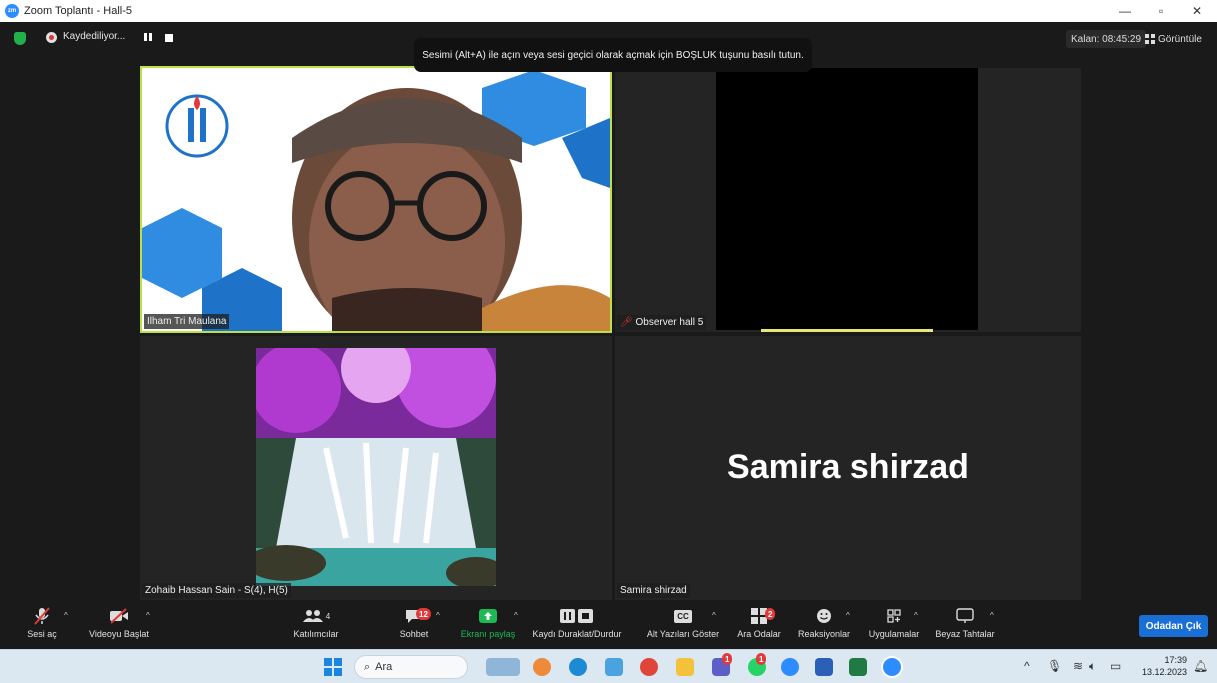 This screenshot has height=683, width=1217. Describe the element at coordinates (653, 590) in the screenshot. I see `participant-name-samira: Samira shirzad` at that location.